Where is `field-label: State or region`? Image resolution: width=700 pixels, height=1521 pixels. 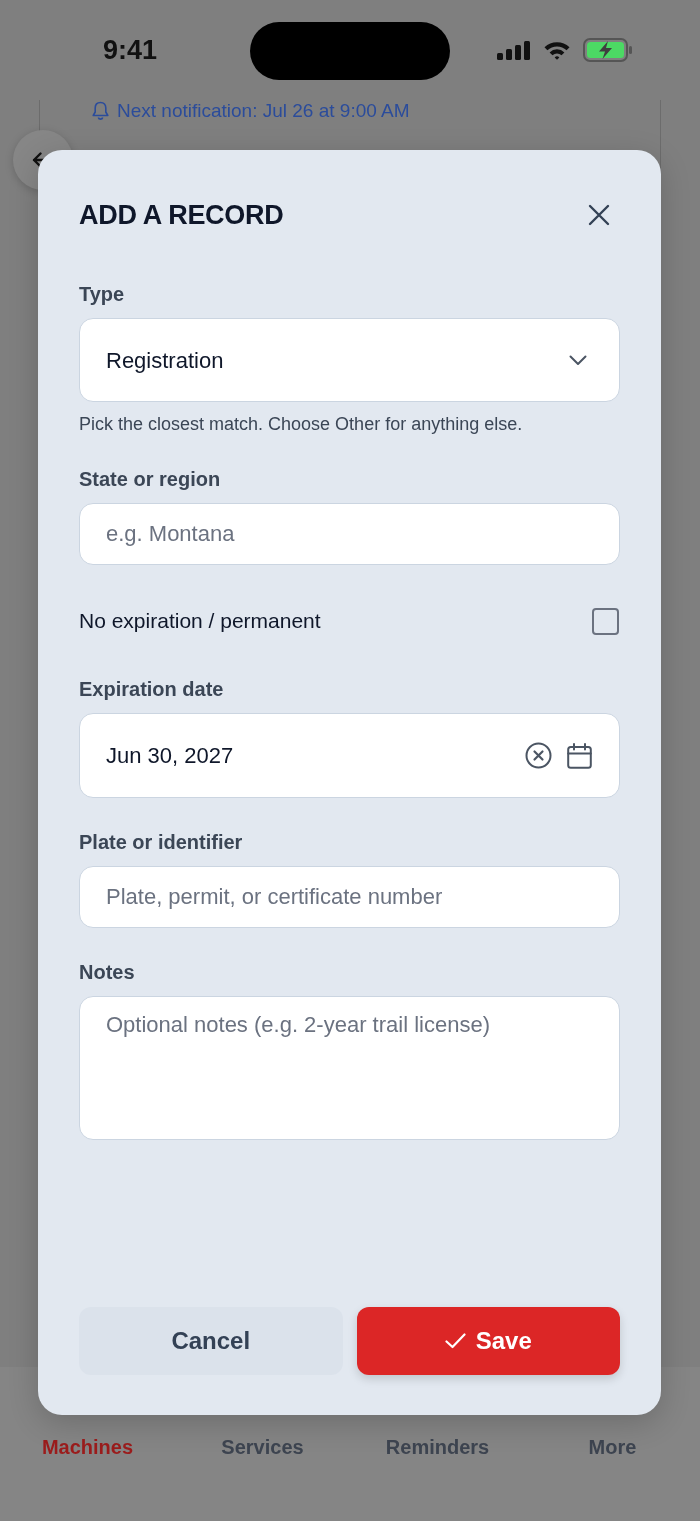 field-label: State or region is located at coordinates (150, 479).